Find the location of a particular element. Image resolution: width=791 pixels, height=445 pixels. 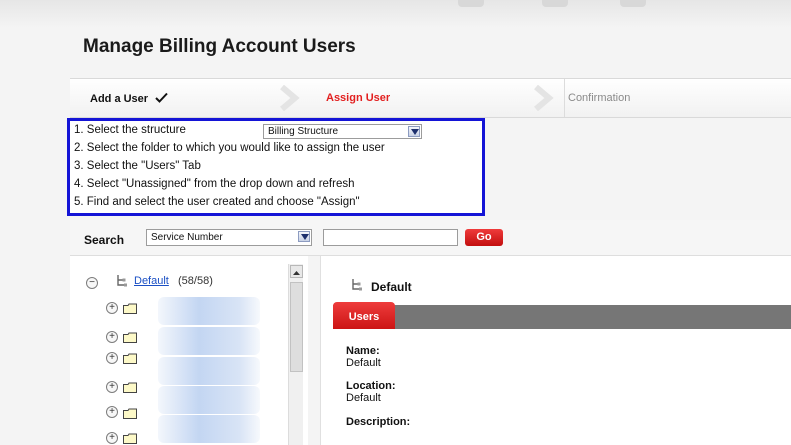

step-assign-user: Assign User is located at coordinates (358, 98).